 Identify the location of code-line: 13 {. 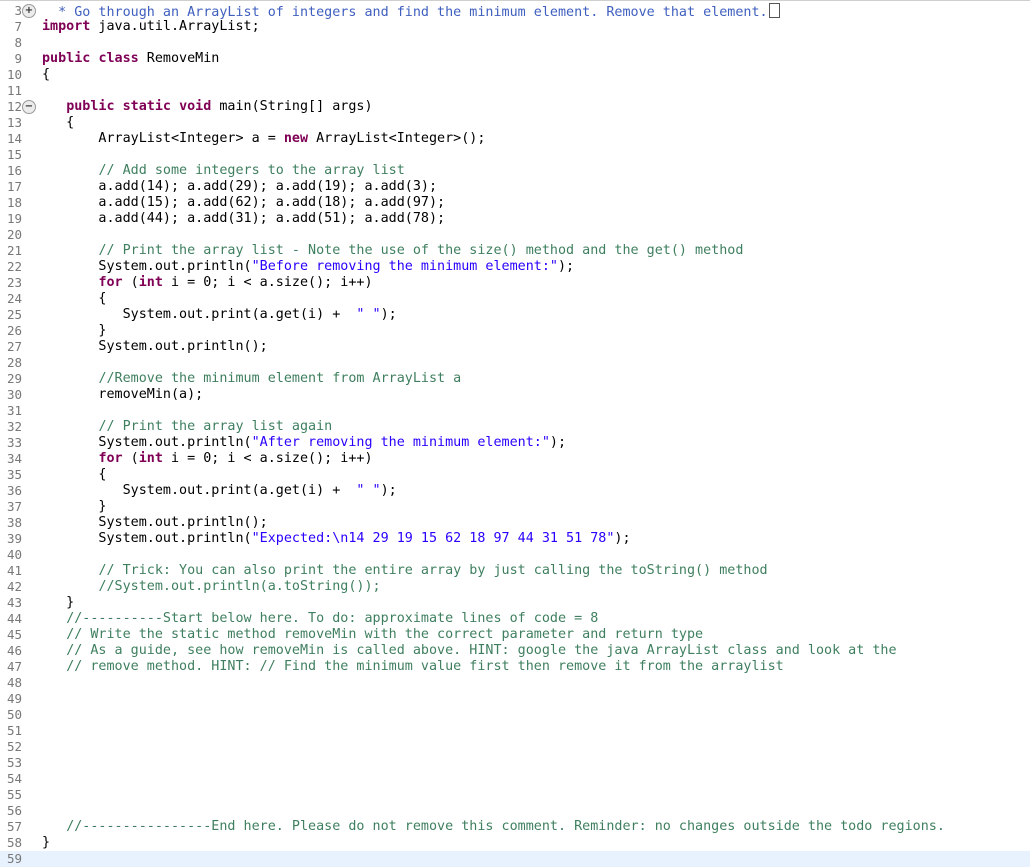
(515, 123).